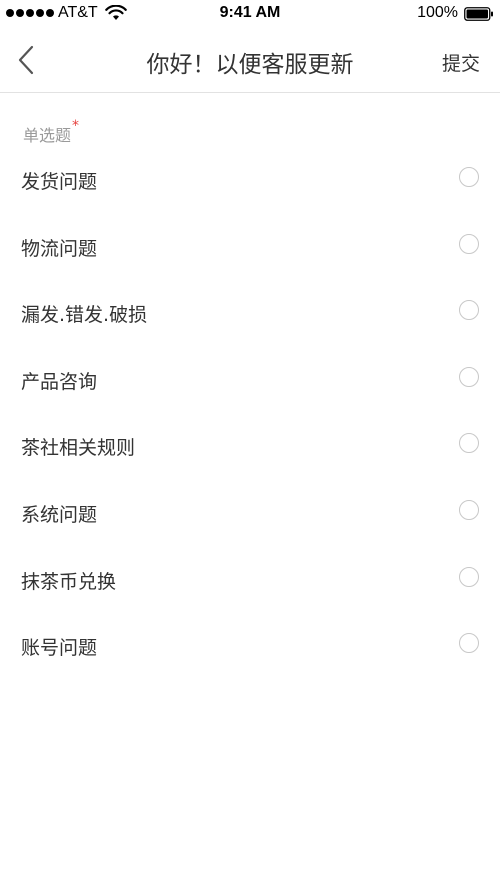  What do you see at coordinates (250, 379) in the screenshot?
I see `option-product-inquiry: 产品咨询` at bounding box center [250, 379].